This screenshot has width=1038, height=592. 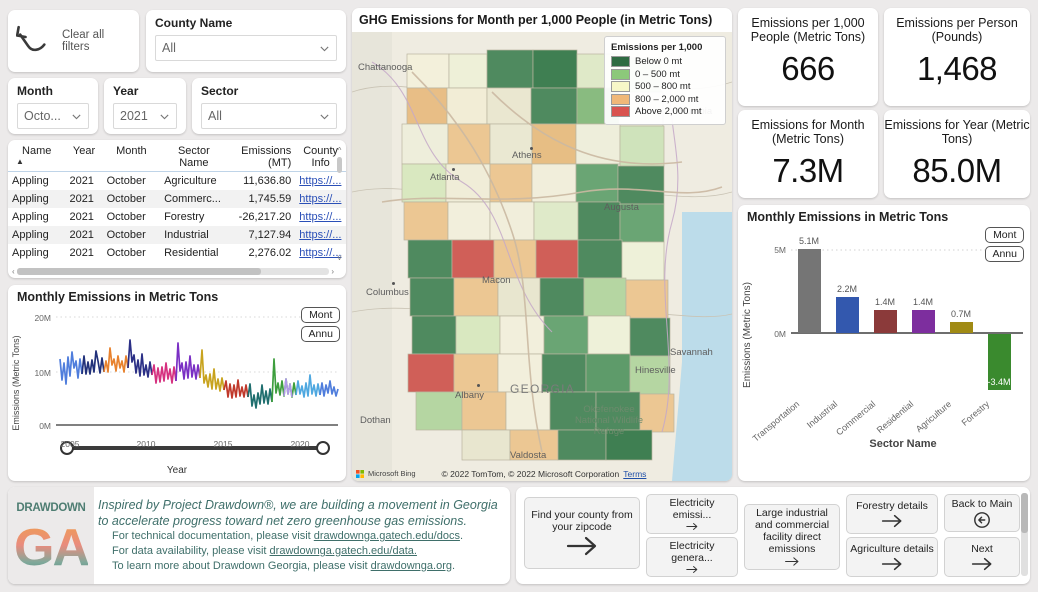 I want to click on line-xtick-2015: 2015, so click(x=223, y=444).